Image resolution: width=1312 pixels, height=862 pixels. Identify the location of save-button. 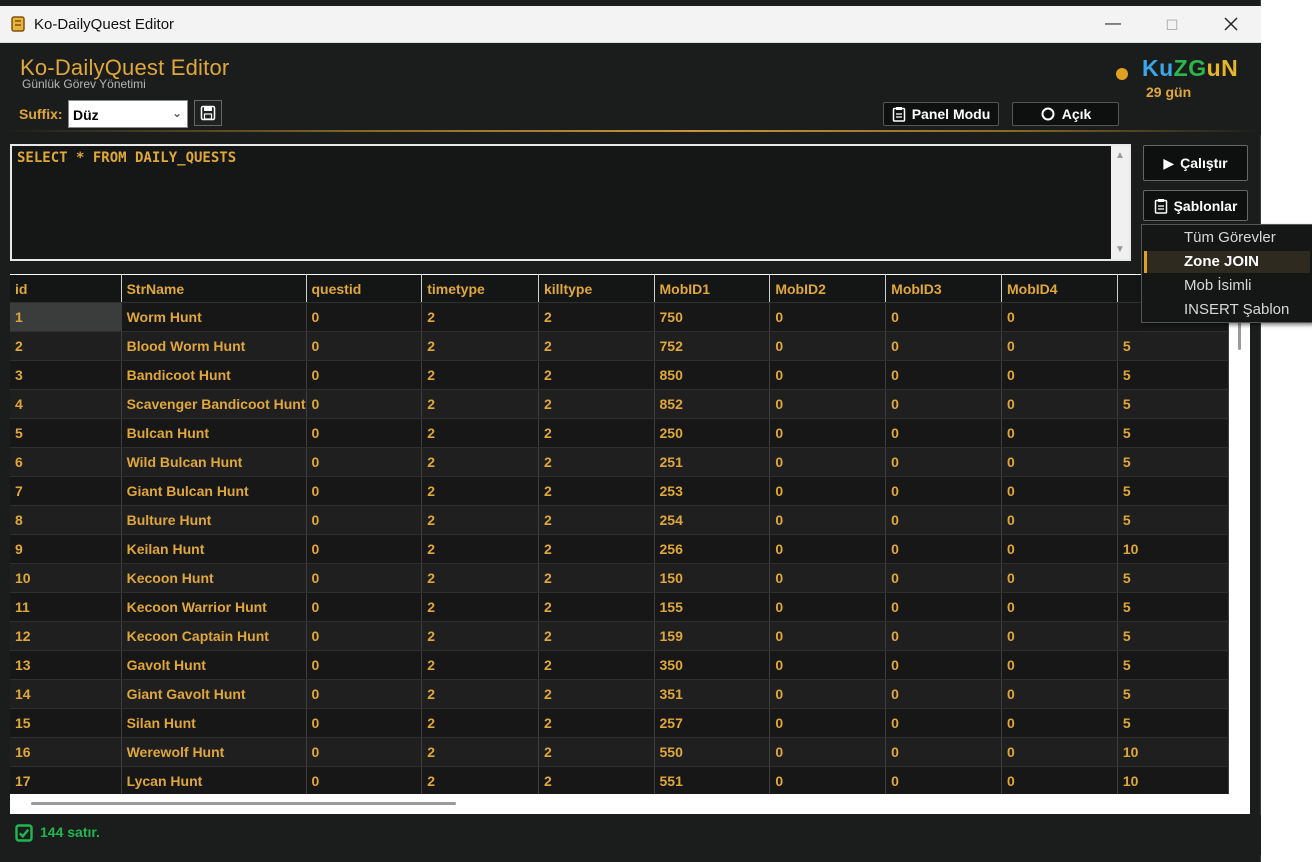
(208, 113).